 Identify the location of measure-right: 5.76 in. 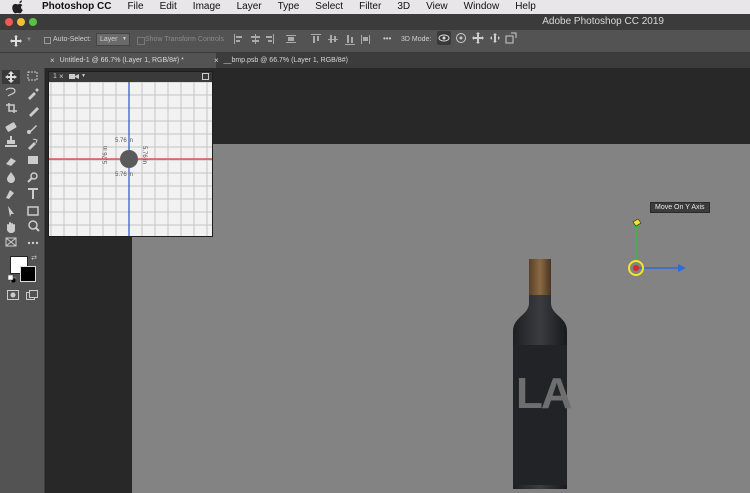
(144, 155).